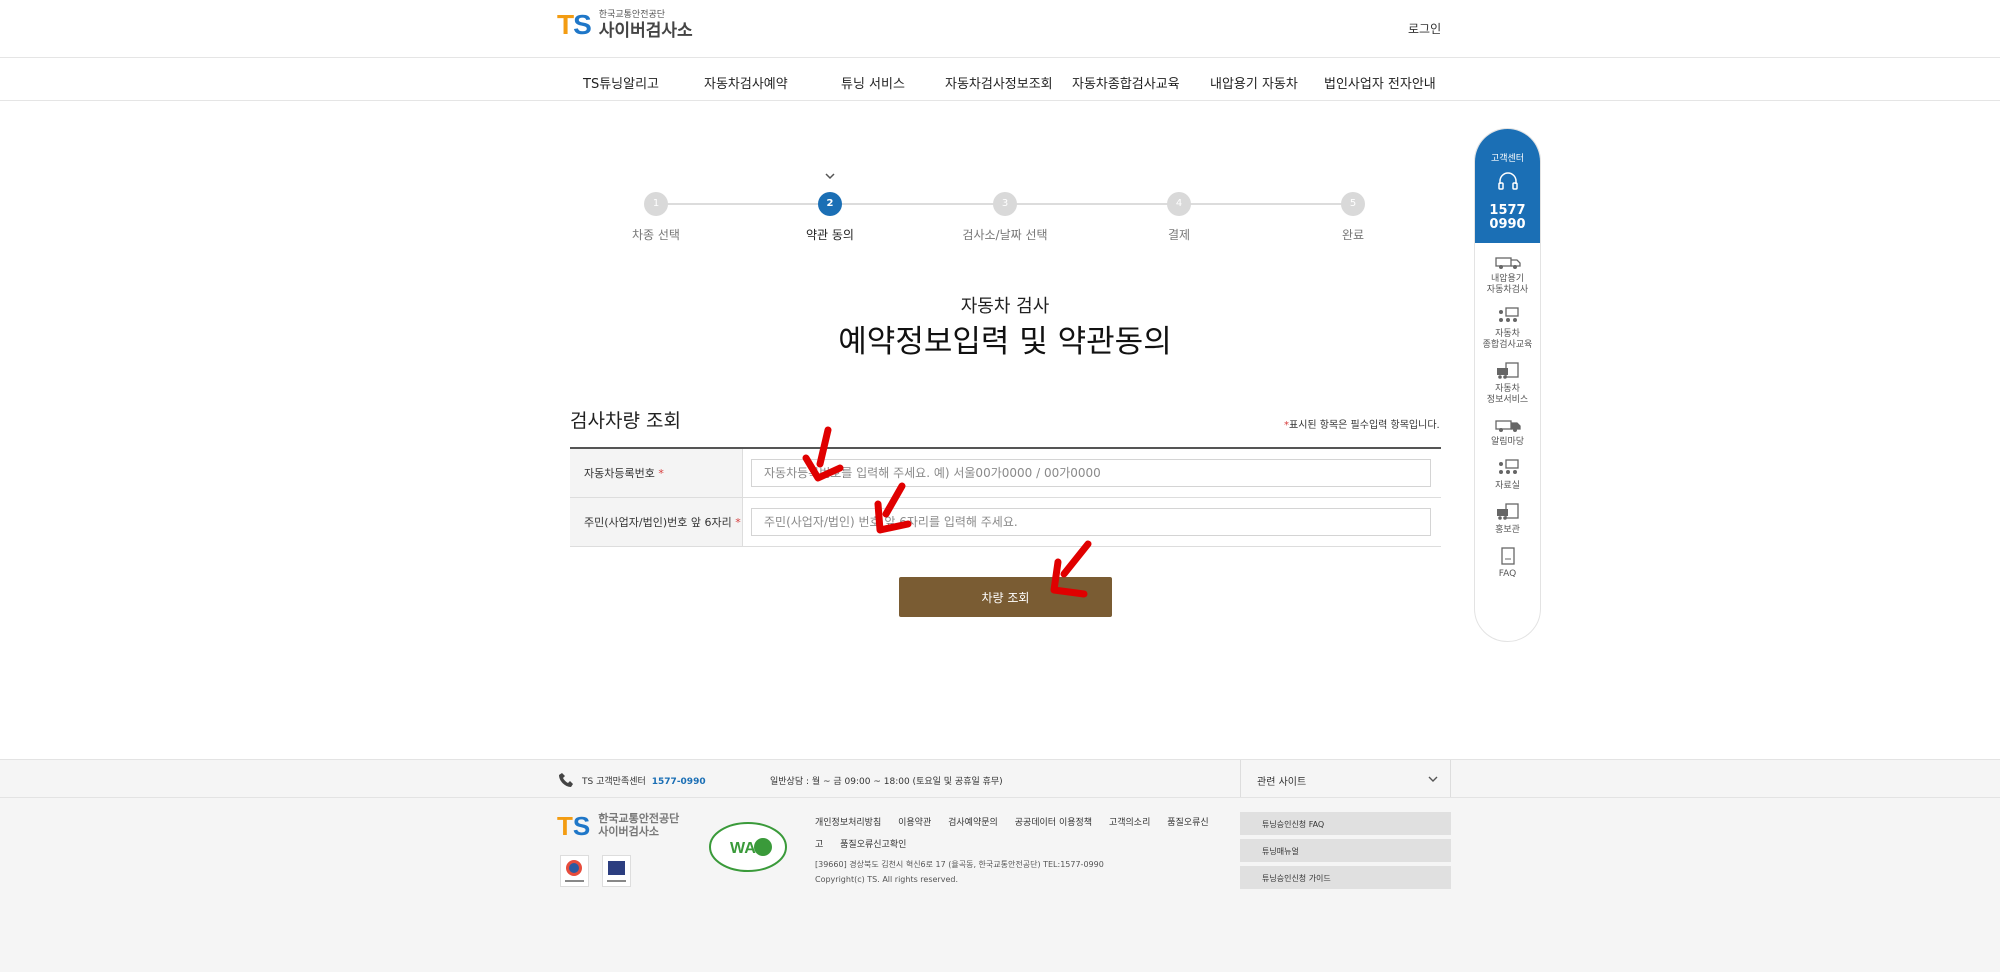  I want to click on footer-side-links: 튜닝승인신청 FAQ 튜닝매뉴얼 튜닝승인신청 가이드, so click(1345, 852).